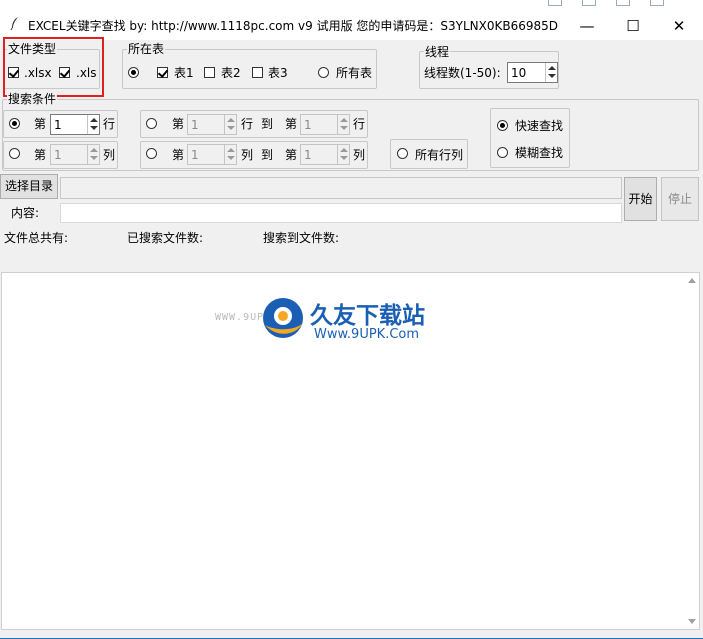  Describe the element at coordinates (162, 72) in the screenshot. I see `sheet1-checkbox` at that location.